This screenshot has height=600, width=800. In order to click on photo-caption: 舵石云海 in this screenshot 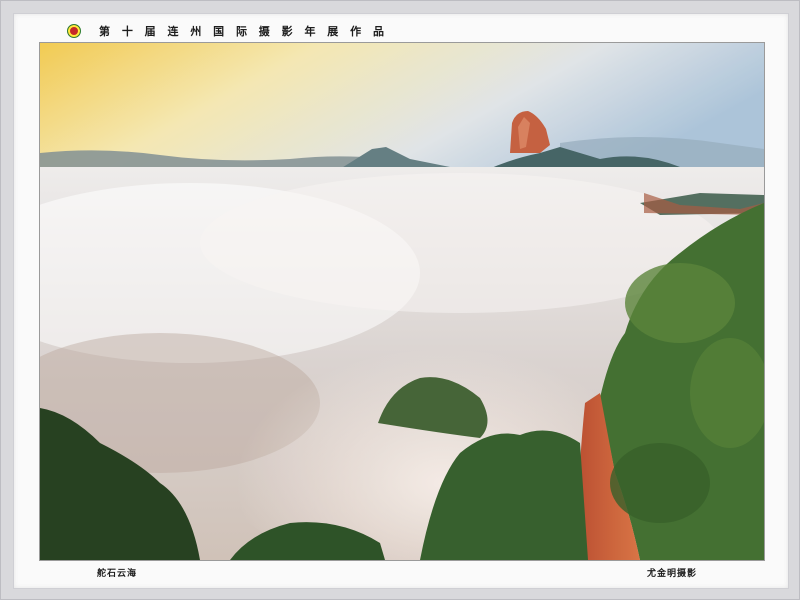, I will do `click(117, 574)`.